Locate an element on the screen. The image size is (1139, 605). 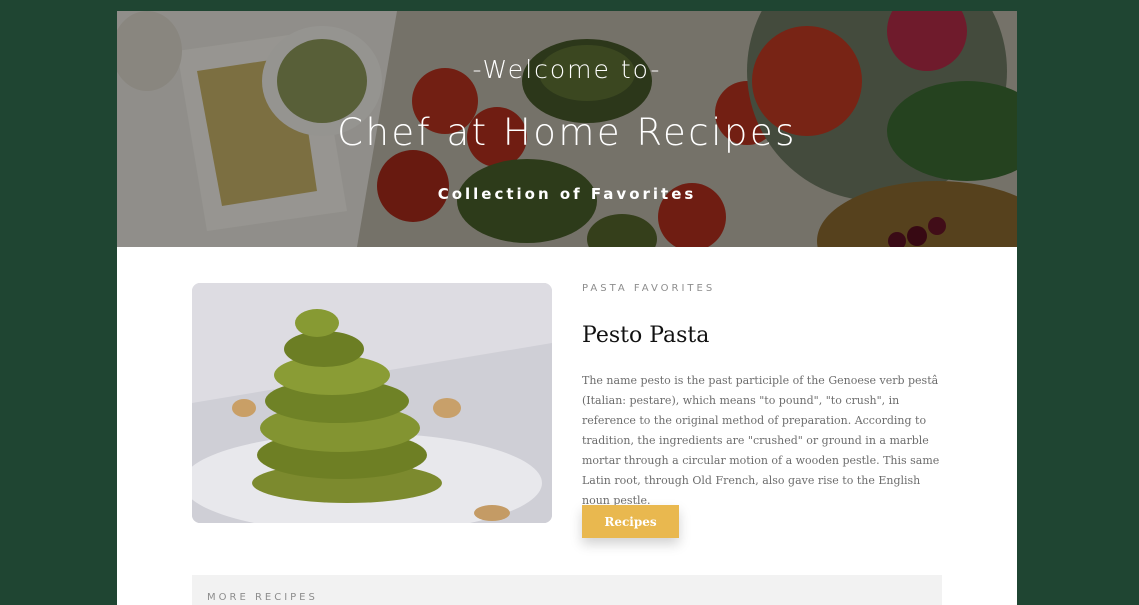
recipes-button: Recipes is located at coordinates (630, 521).